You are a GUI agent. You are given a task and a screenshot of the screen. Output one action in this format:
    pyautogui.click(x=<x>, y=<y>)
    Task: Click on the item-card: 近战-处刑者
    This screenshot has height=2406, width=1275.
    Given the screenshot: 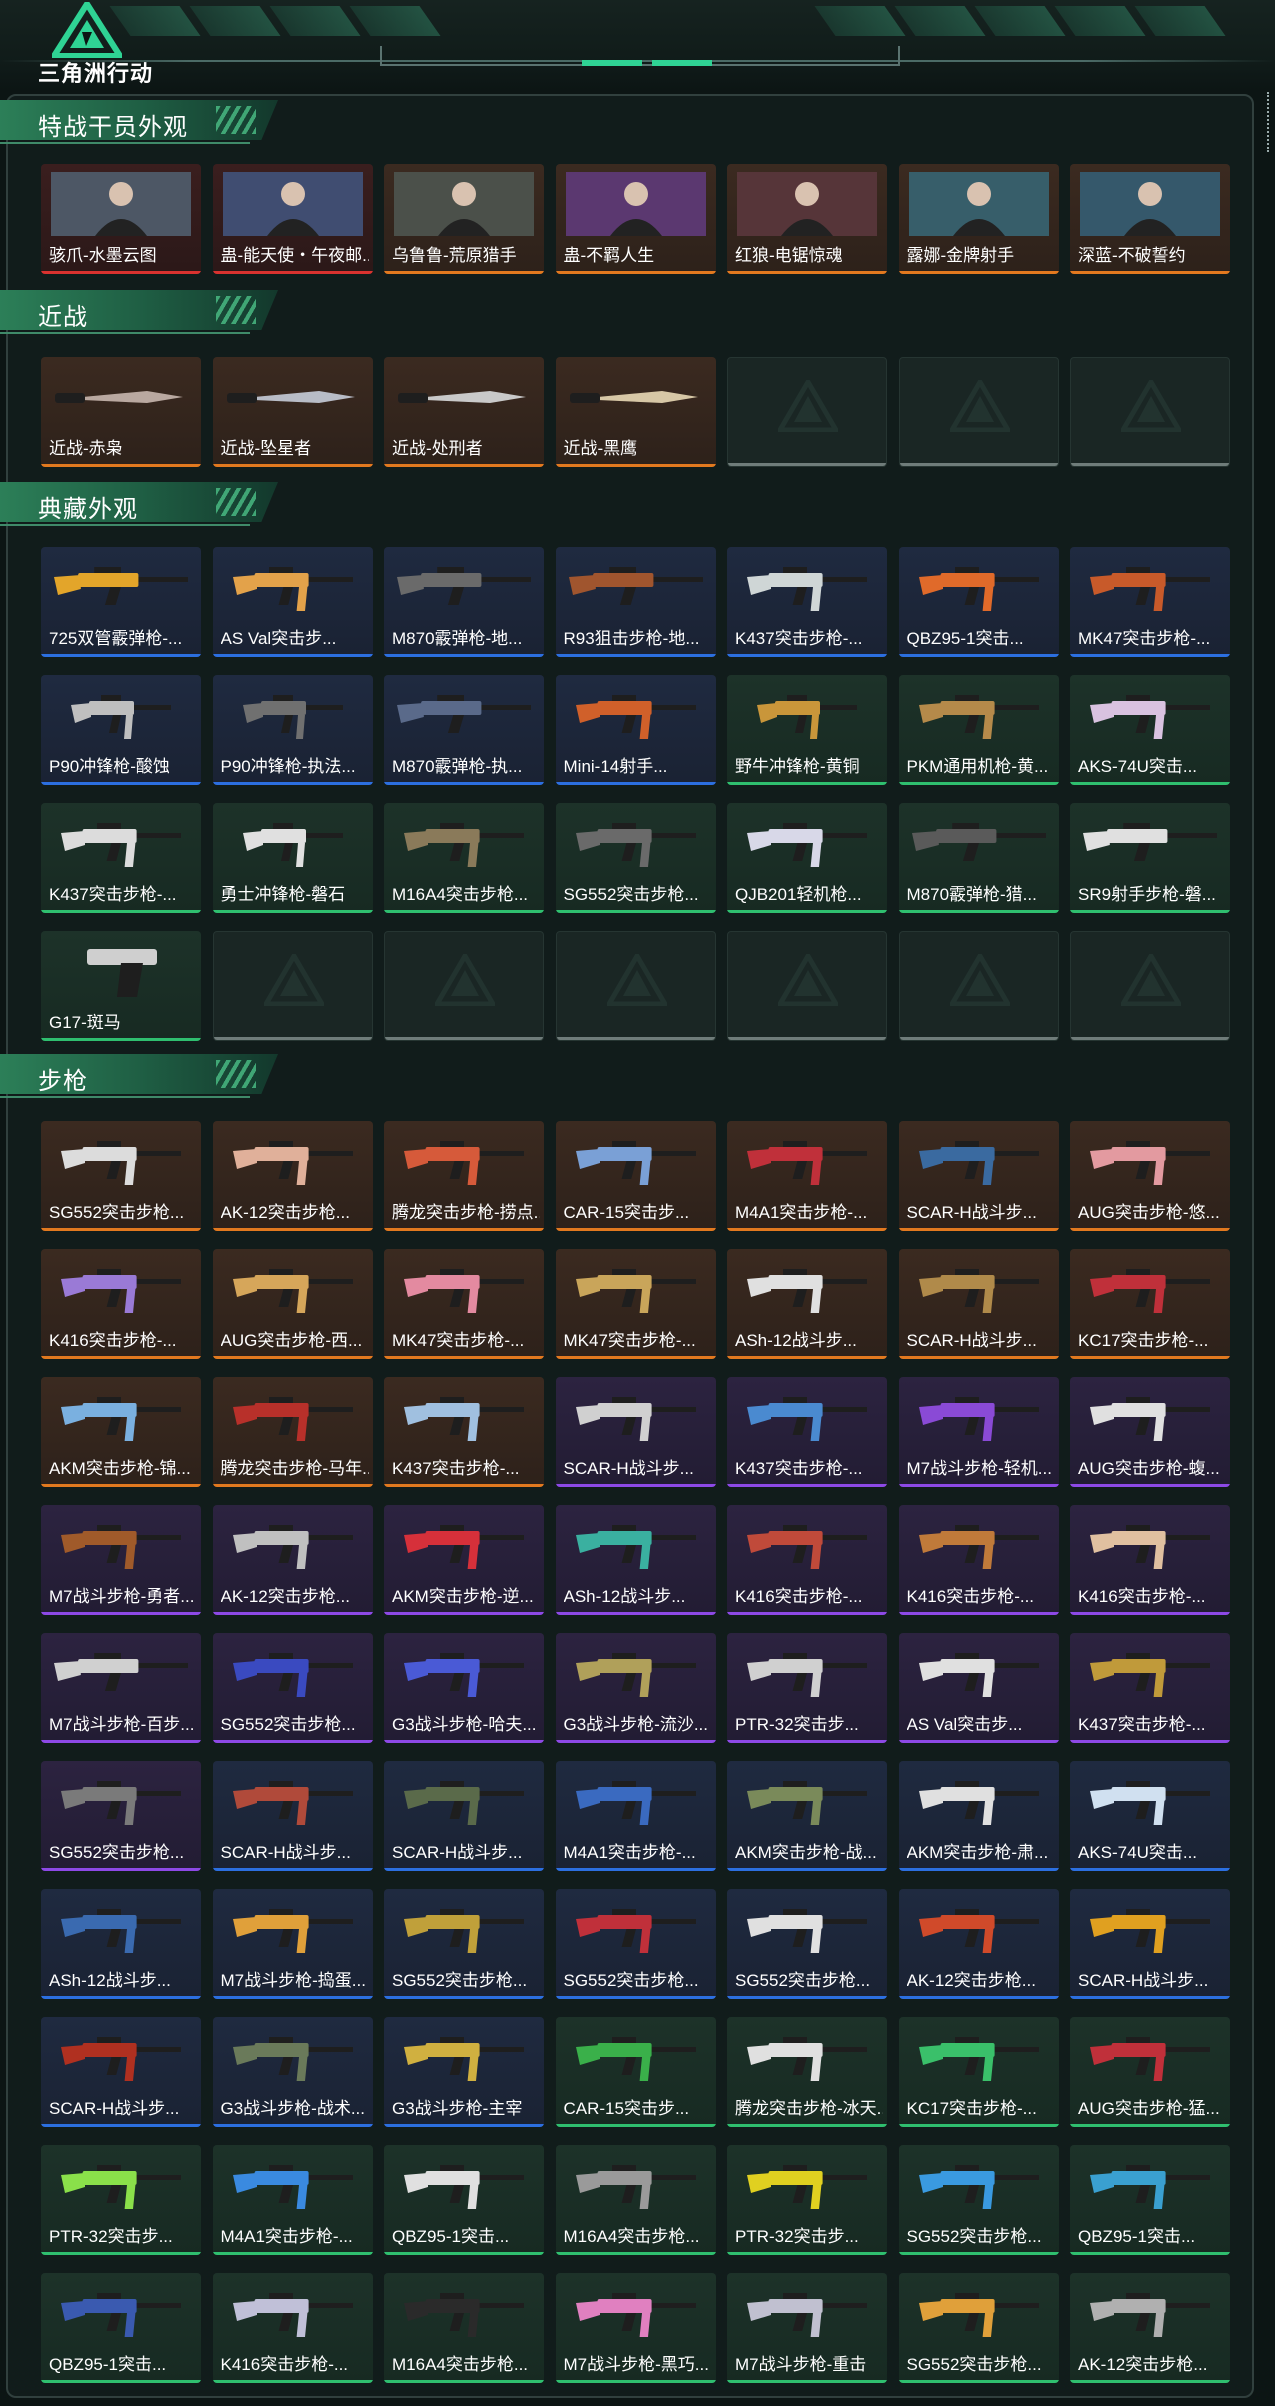 What is the action you would take?
    pyautogui.click(x=464, y=412)
    